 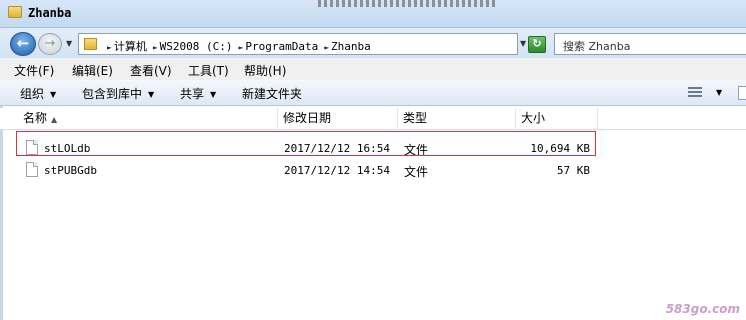 I want to click on breadcrumb: ► 计算机 ► WS2008 (C:) ► ProgramData ► Zhanba, so click(x=238, y=46).